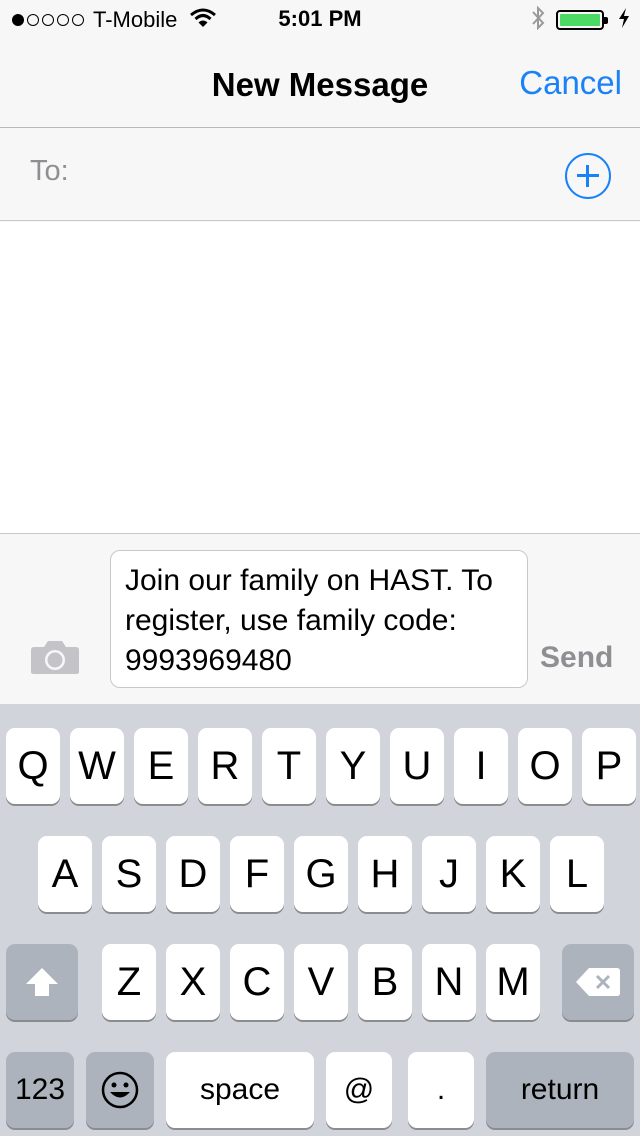 The height and width of the screenshot is (1136, 640). What do you see at coordinates (385, 874) in the screenshot?
I see `key-h: H` at bounding box center [385, 874].